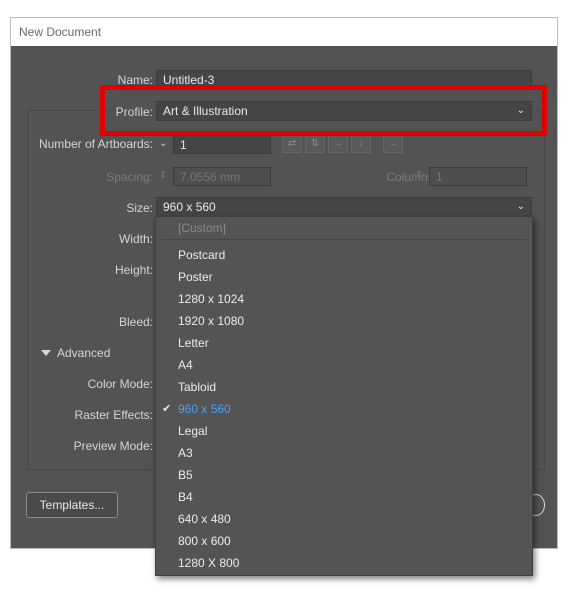  What do you see at coordinates (202, 228) in the screenshot?
I see `size-option-custom: [Custom]` at bounding box center [202, 228].